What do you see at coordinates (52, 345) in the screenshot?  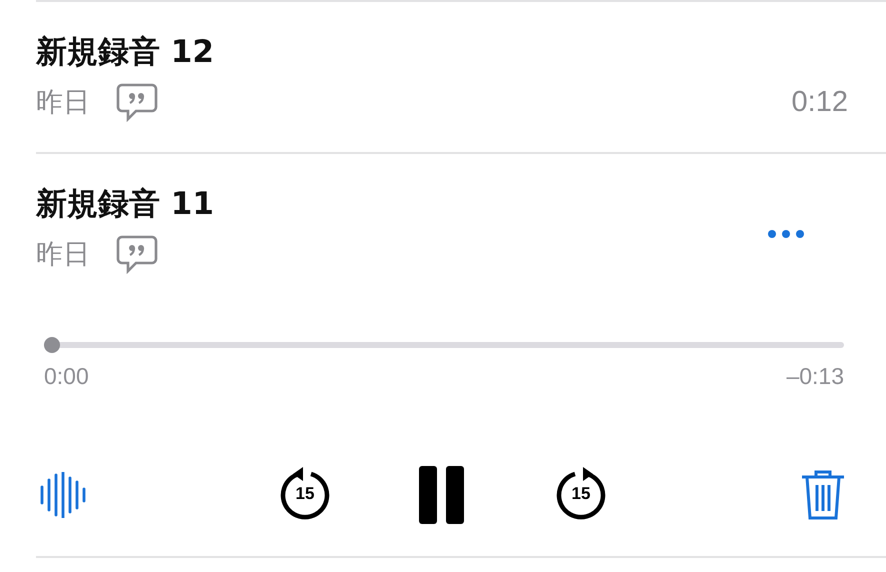 I see `slider-thumb` at bounding box center [52, 345].